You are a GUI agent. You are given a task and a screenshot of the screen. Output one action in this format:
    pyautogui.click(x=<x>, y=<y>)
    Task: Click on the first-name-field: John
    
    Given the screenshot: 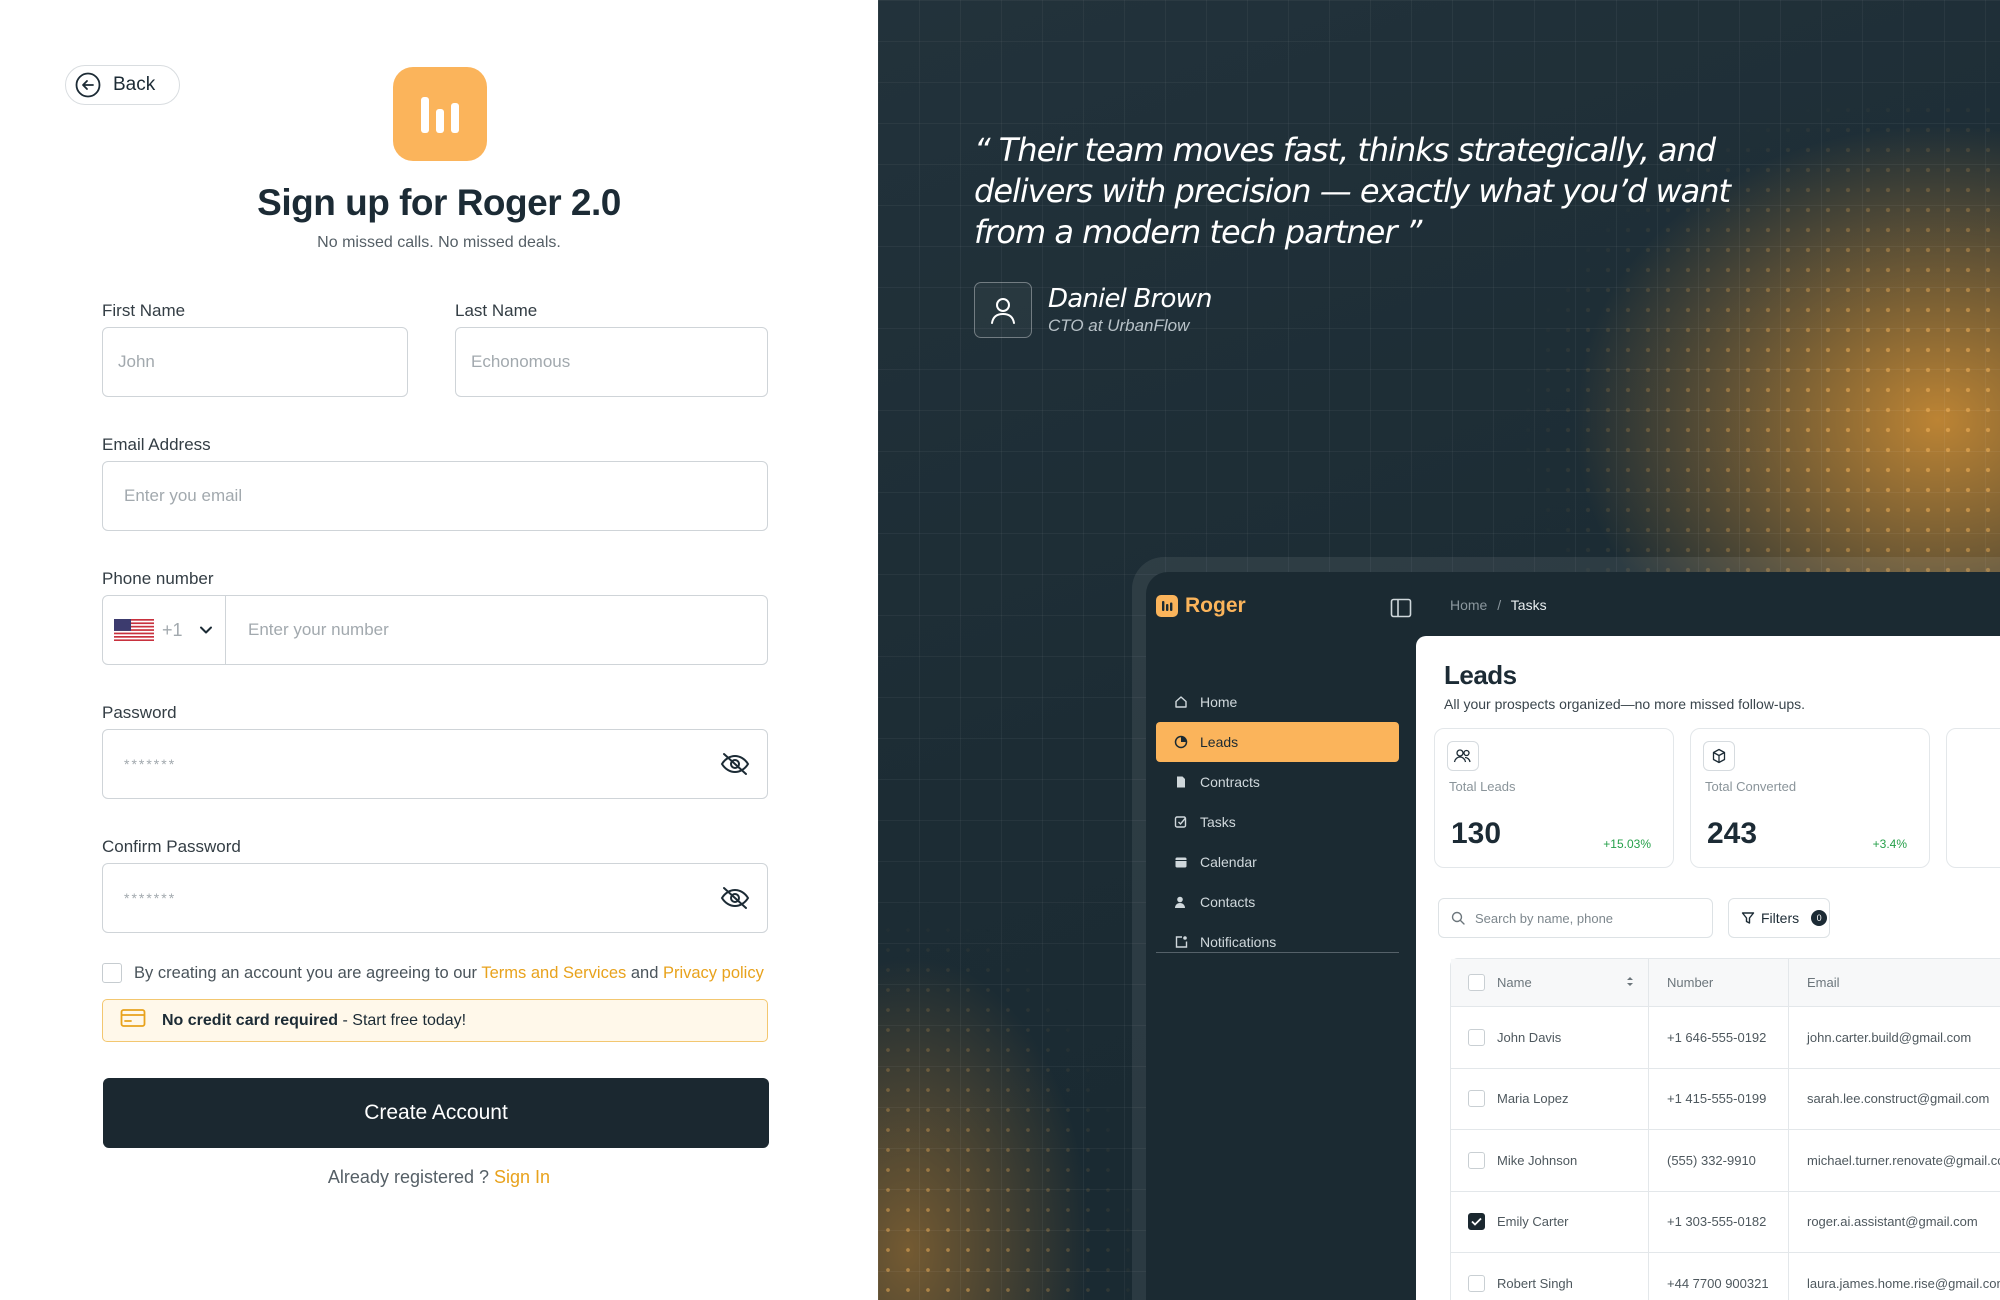 What is the action you would take?
    pyautogui.click(x=255, y=362)
    